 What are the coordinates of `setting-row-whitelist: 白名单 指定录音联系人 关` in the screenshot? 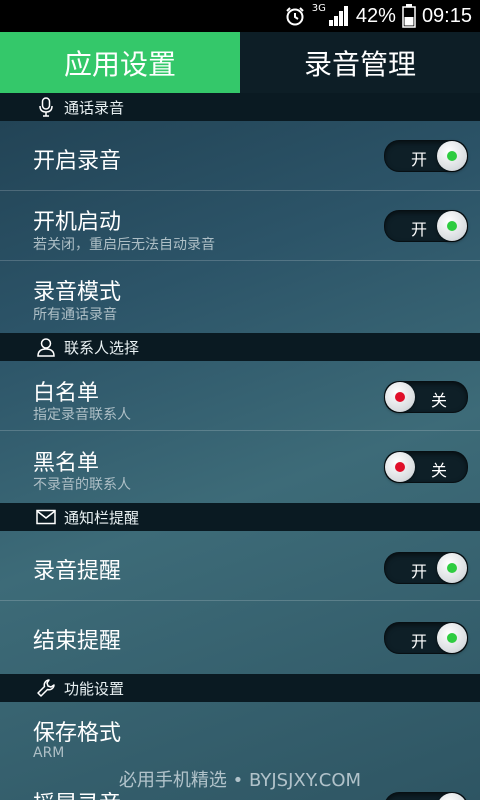 It's located at (240, 396).